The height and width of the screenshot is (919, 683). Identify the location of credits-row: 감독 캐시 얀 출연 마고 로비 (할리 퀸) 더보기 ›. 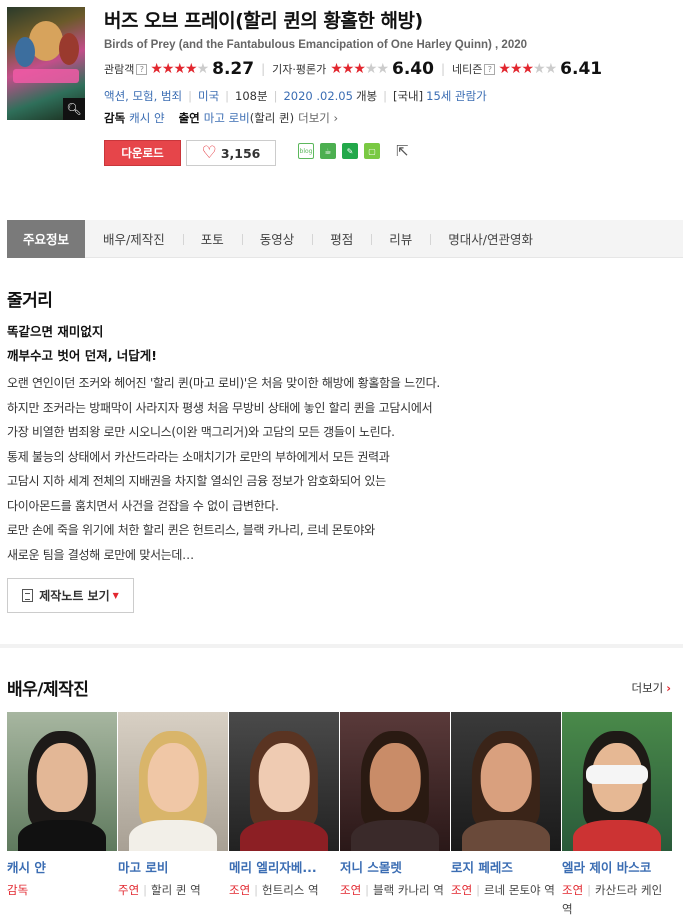
(393, 118).